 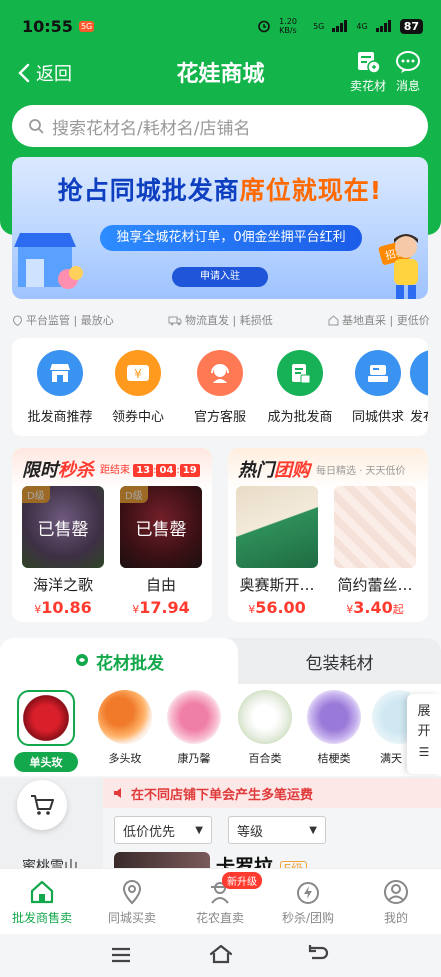 I want to click on expand-categories-button: 展开 ☰, so click(x=424, y=734).